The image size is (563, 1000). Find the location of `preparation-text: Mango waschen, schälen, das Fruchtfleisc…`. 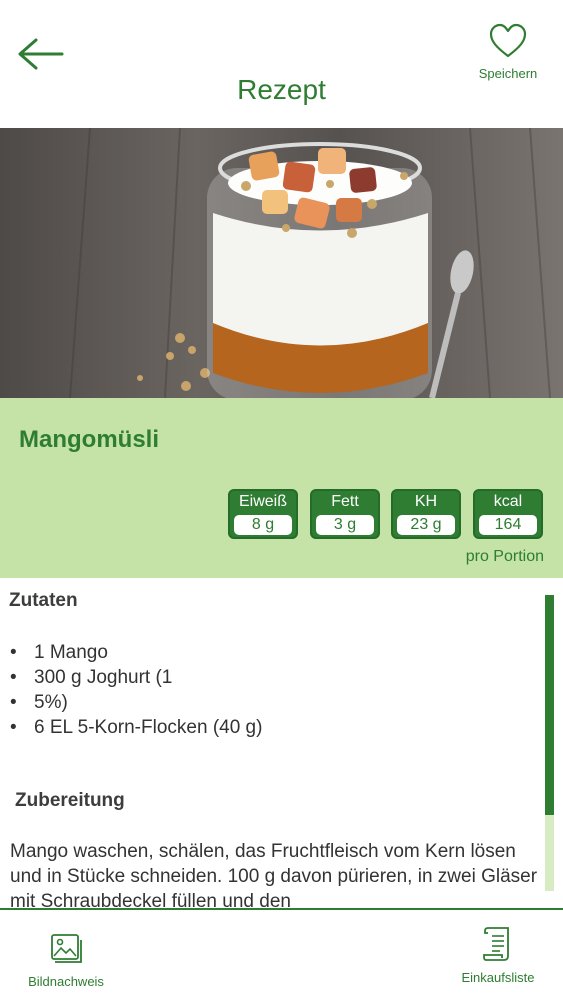

preparation-text: Mango waschen, schälen, das Fruchtfleisc… is located at coordinates (274, 874).